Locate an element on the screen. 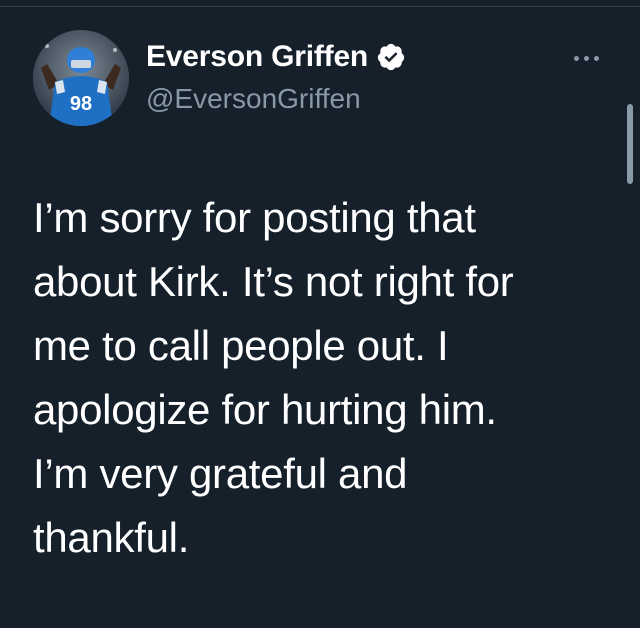 The width and height of the screenshot is (640, 628). display-name: Everson Griffen is located at coordinates (257, 57).